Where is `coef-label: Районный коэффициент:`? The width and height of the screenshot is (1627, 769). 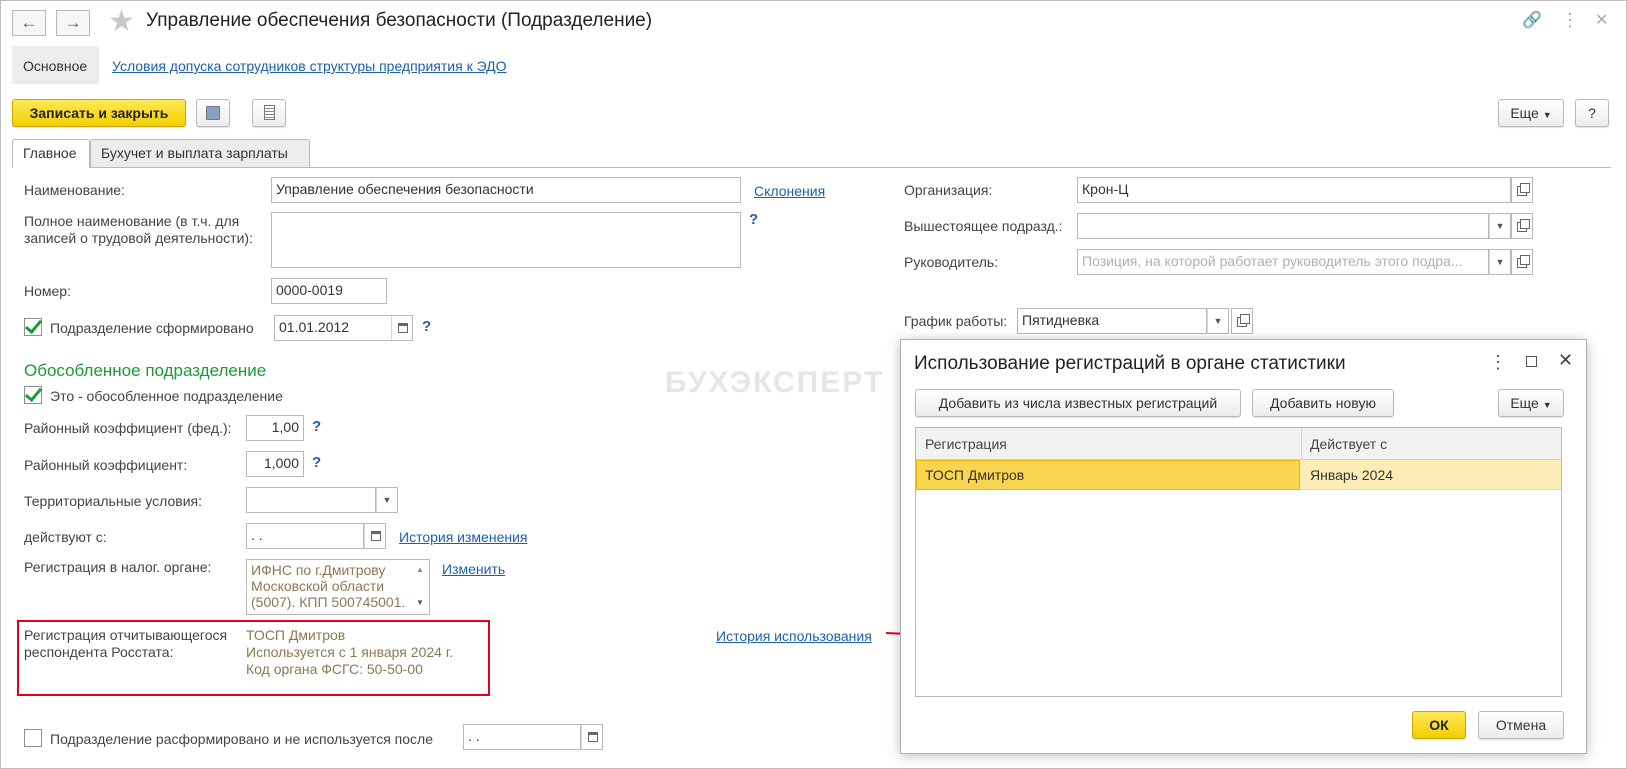 coef-label: Районный коэффициент: is located at coordinates (106, 465).